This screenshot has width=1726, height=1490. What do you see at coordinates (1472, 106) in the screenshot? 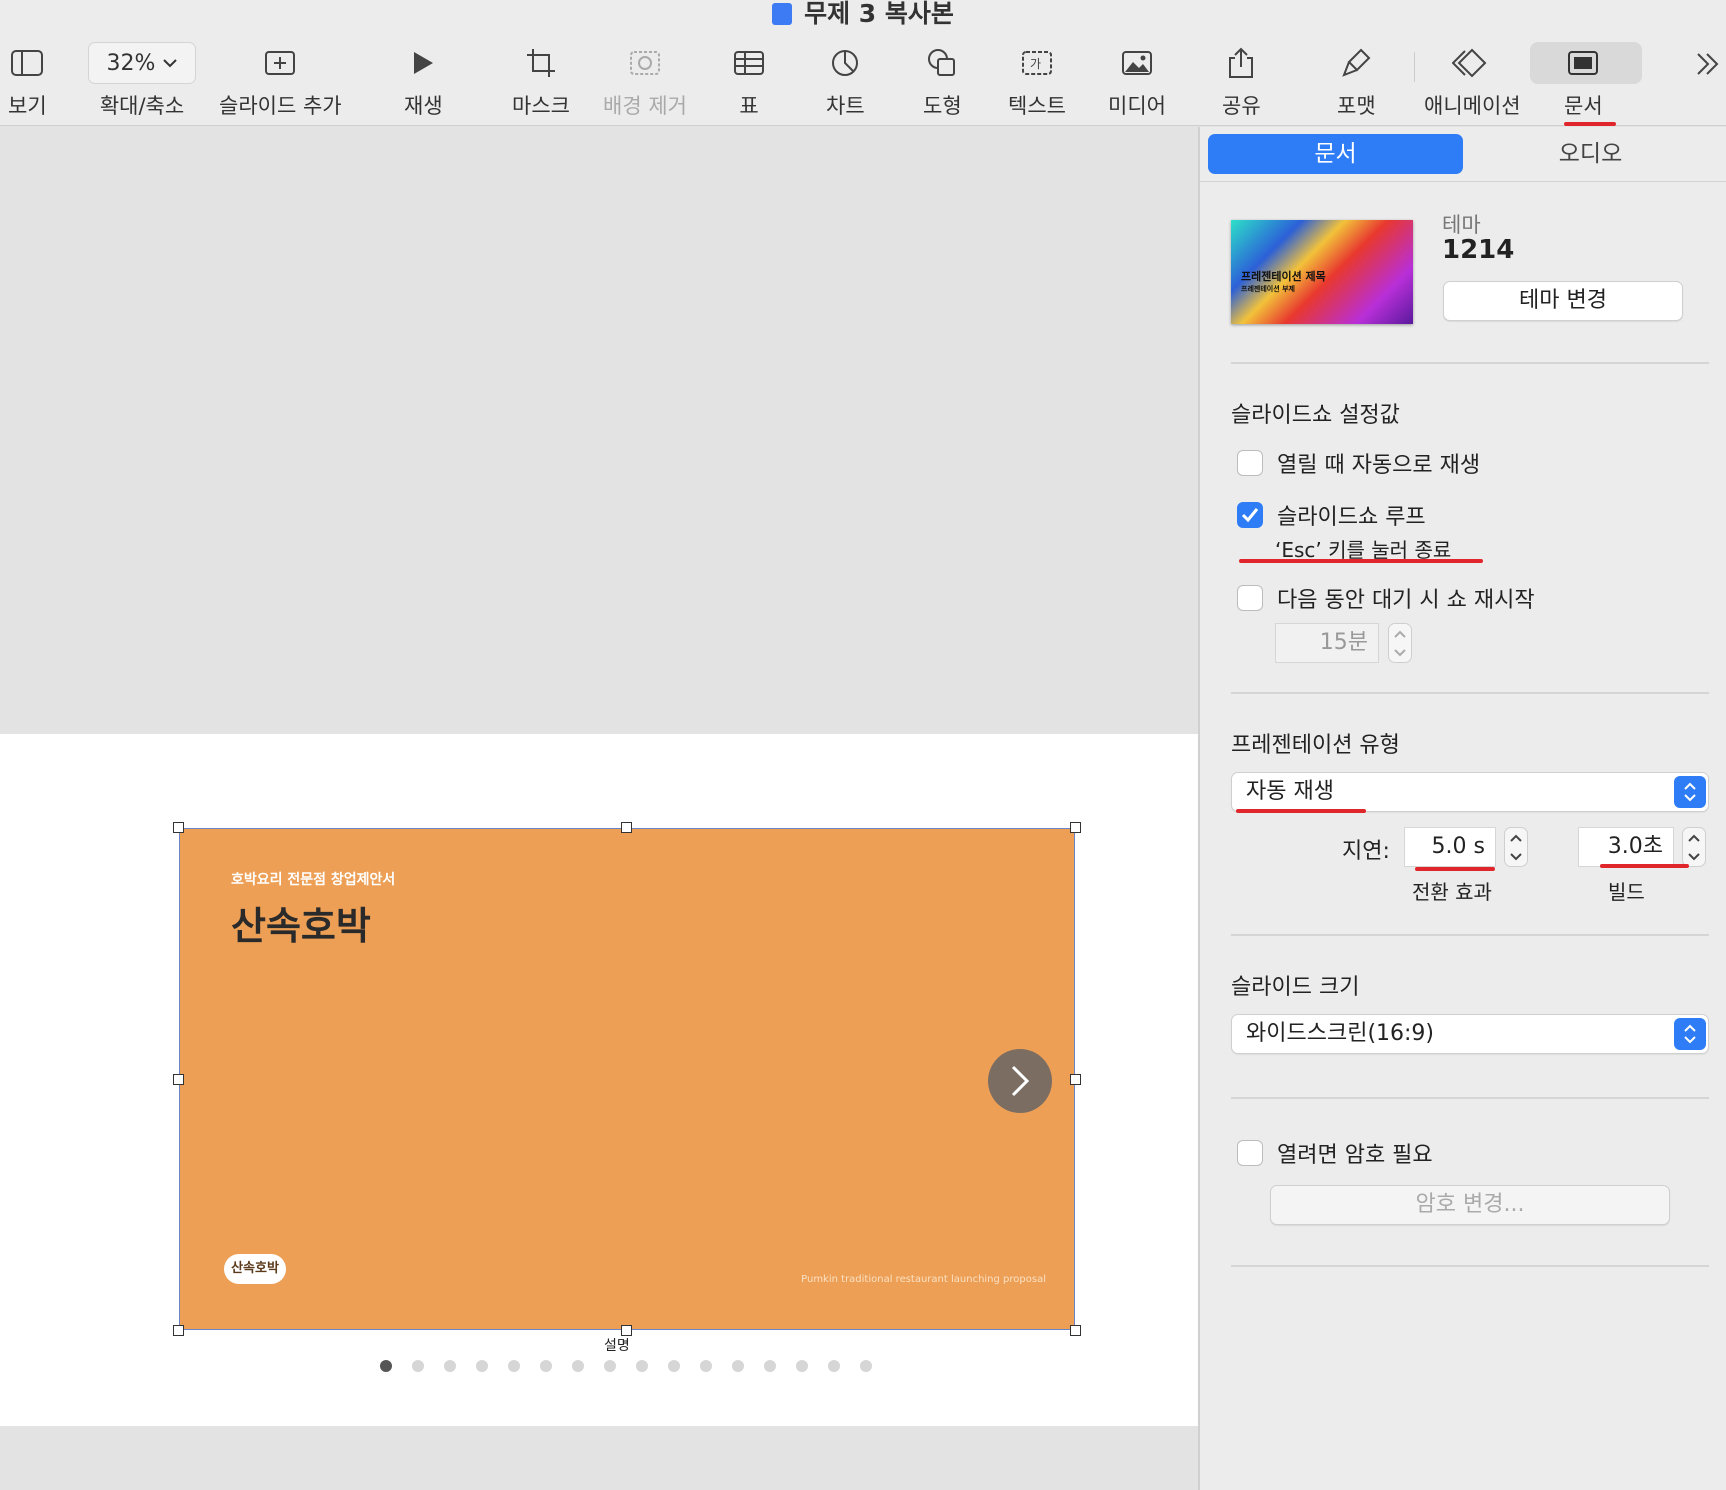
I see `animate-label: 애니메이션` at bounding box center [1472, 106].